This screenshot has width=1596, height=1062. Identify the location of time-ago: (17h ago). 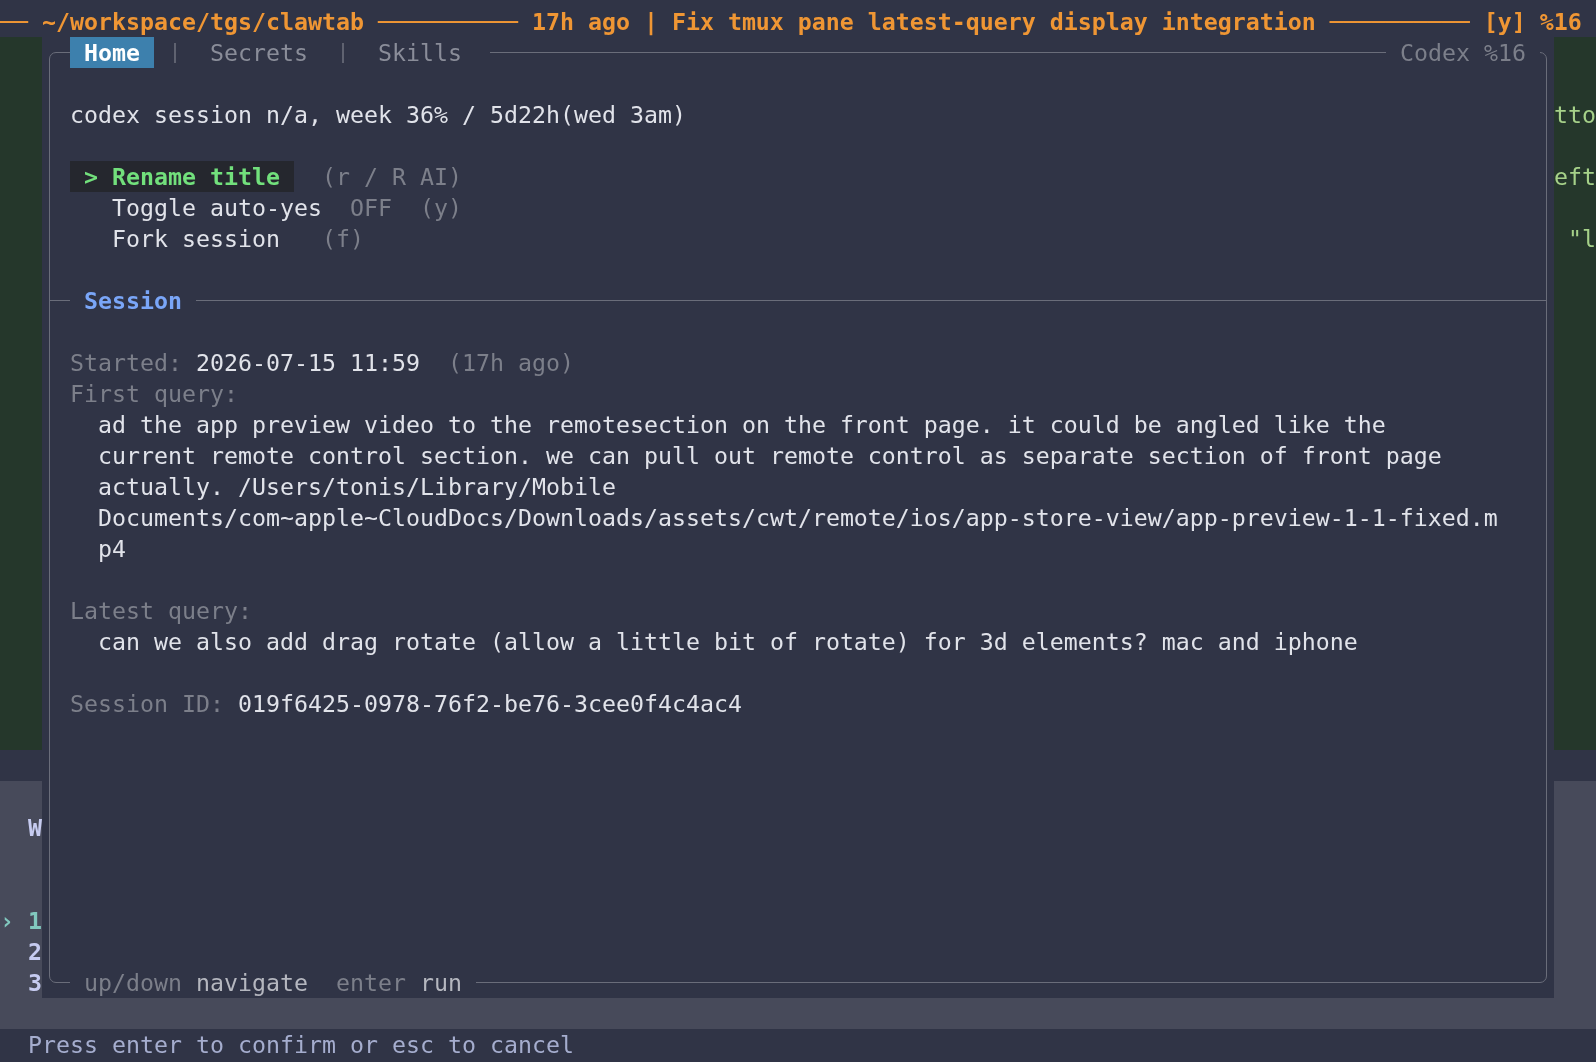
(510, 363).